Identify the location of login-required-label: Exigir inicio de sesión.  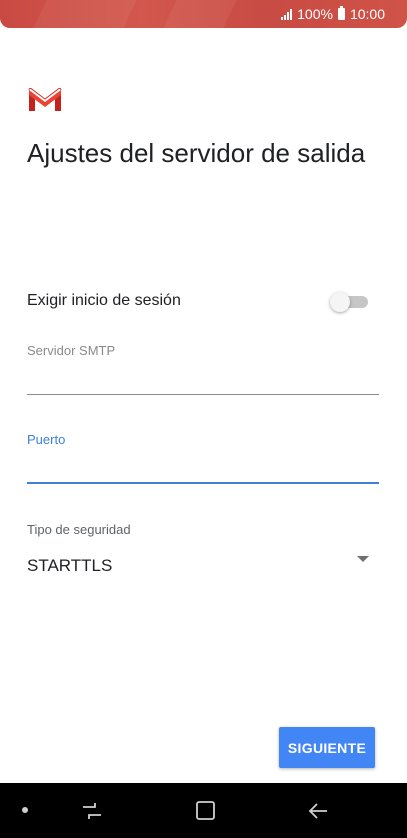
(104, 300).